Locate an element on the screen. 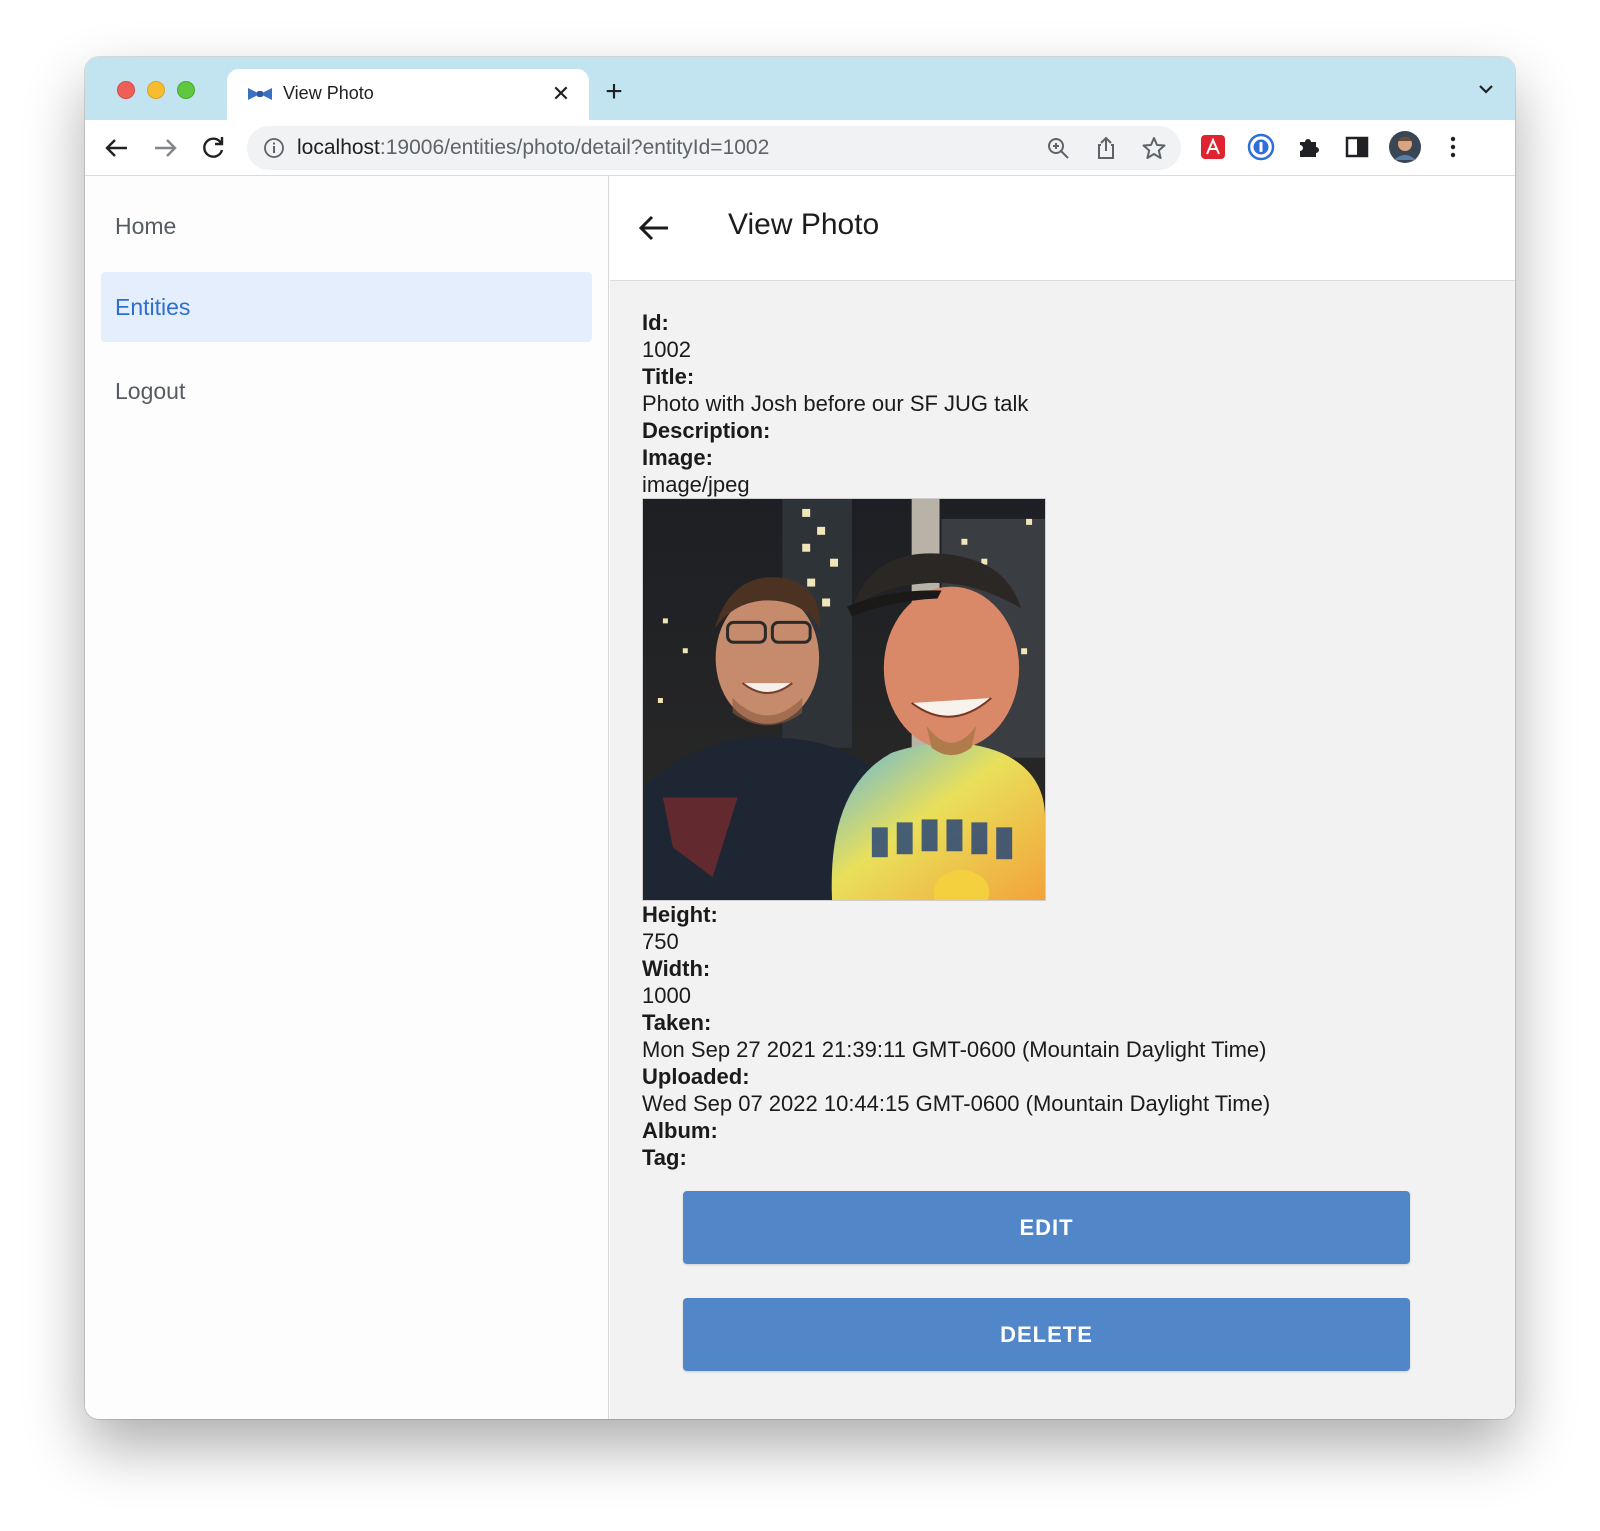  delete-button: DELETE is located at coordinates (1046, 1334).